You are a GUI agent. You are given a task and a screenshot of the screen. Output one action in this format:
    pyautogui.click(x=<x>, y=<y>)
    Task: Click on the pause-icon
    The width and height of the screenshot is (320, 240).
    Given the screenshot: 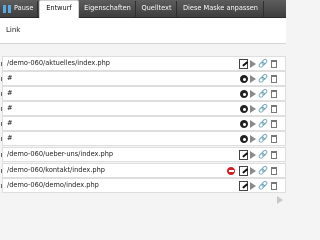 What is the action you would take?
    pyautogui.click(x=7, y=9)
    